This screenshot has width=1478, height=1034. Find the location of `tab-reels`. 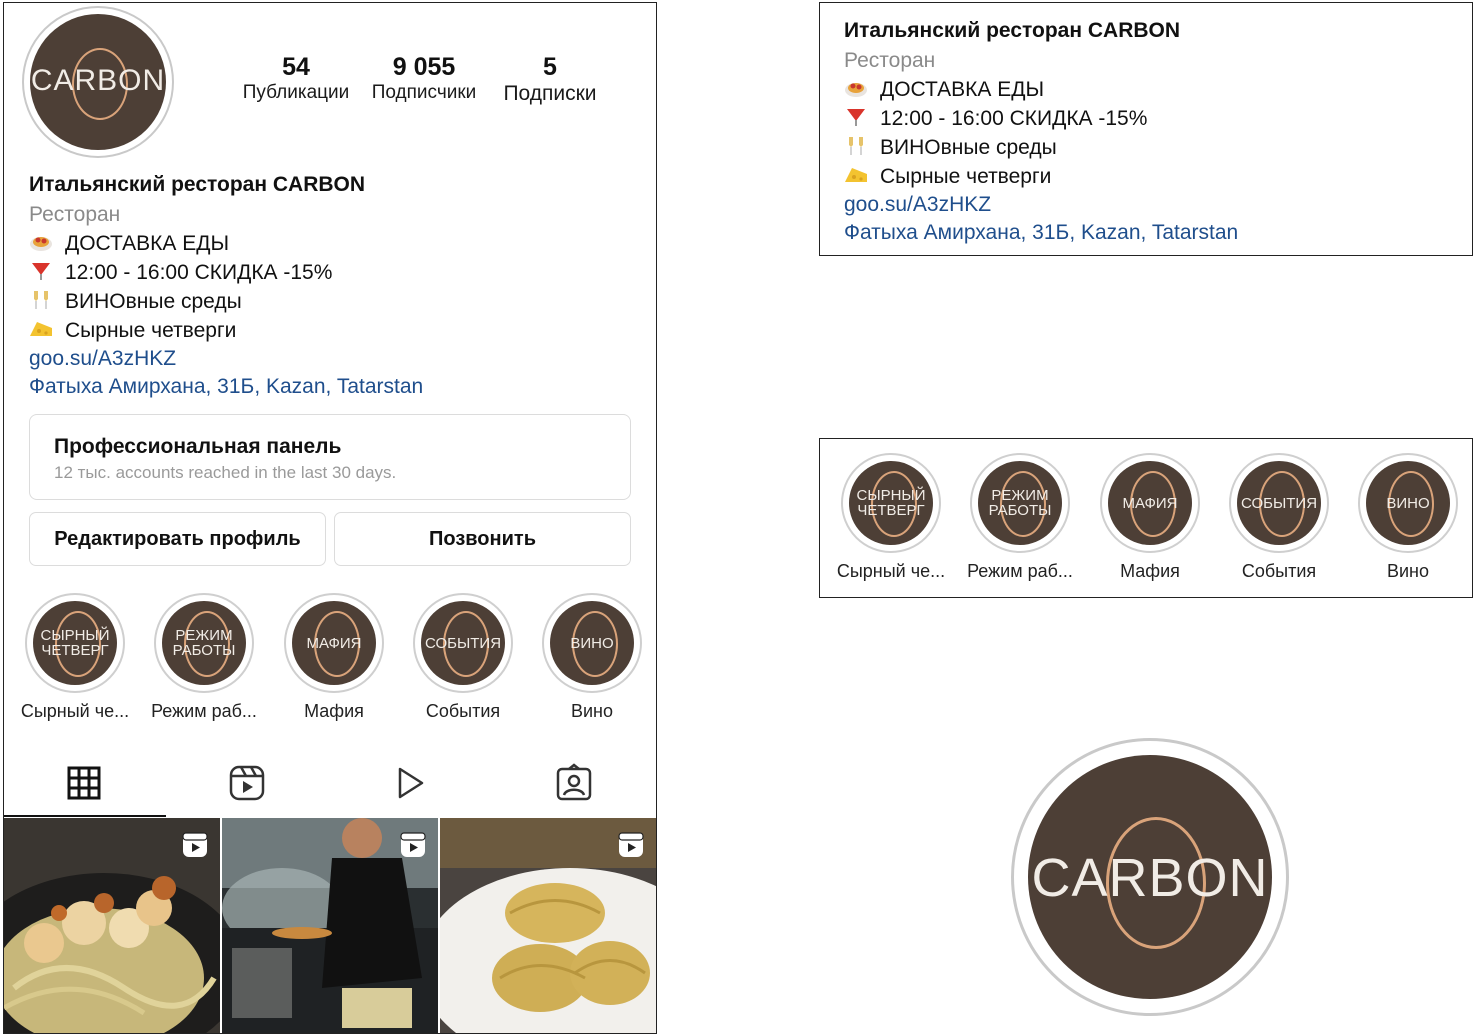

tab-reels is located at coordinates (247, 783).